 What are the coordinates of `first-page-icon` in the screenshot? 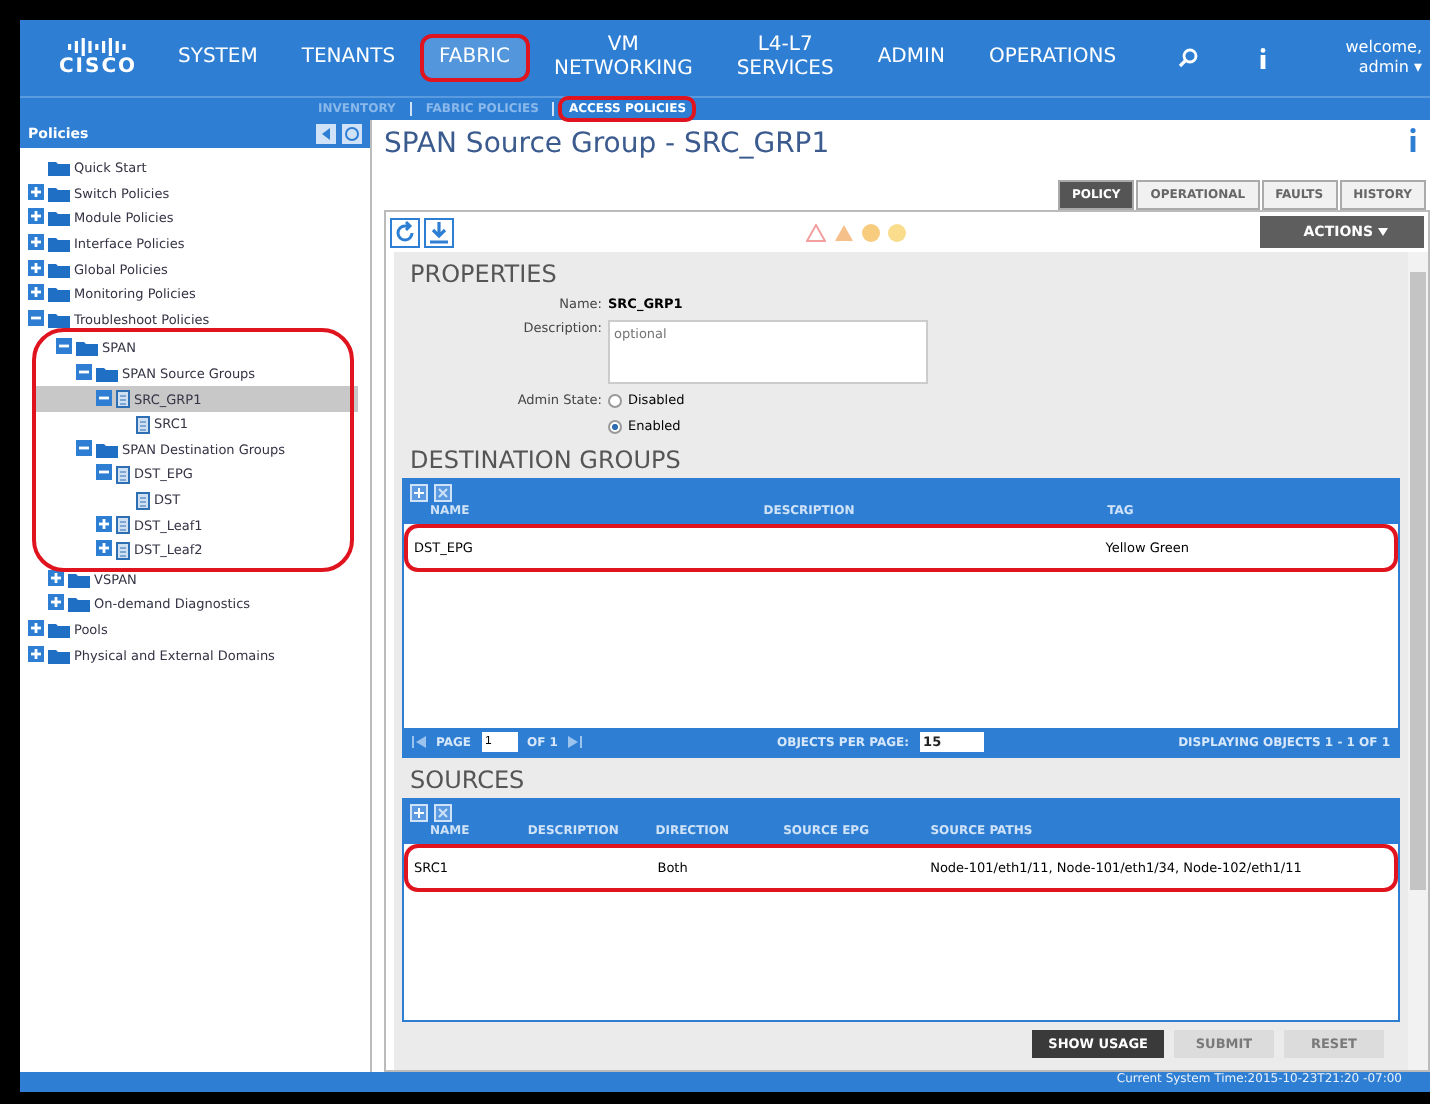 It's located at (419, 742).